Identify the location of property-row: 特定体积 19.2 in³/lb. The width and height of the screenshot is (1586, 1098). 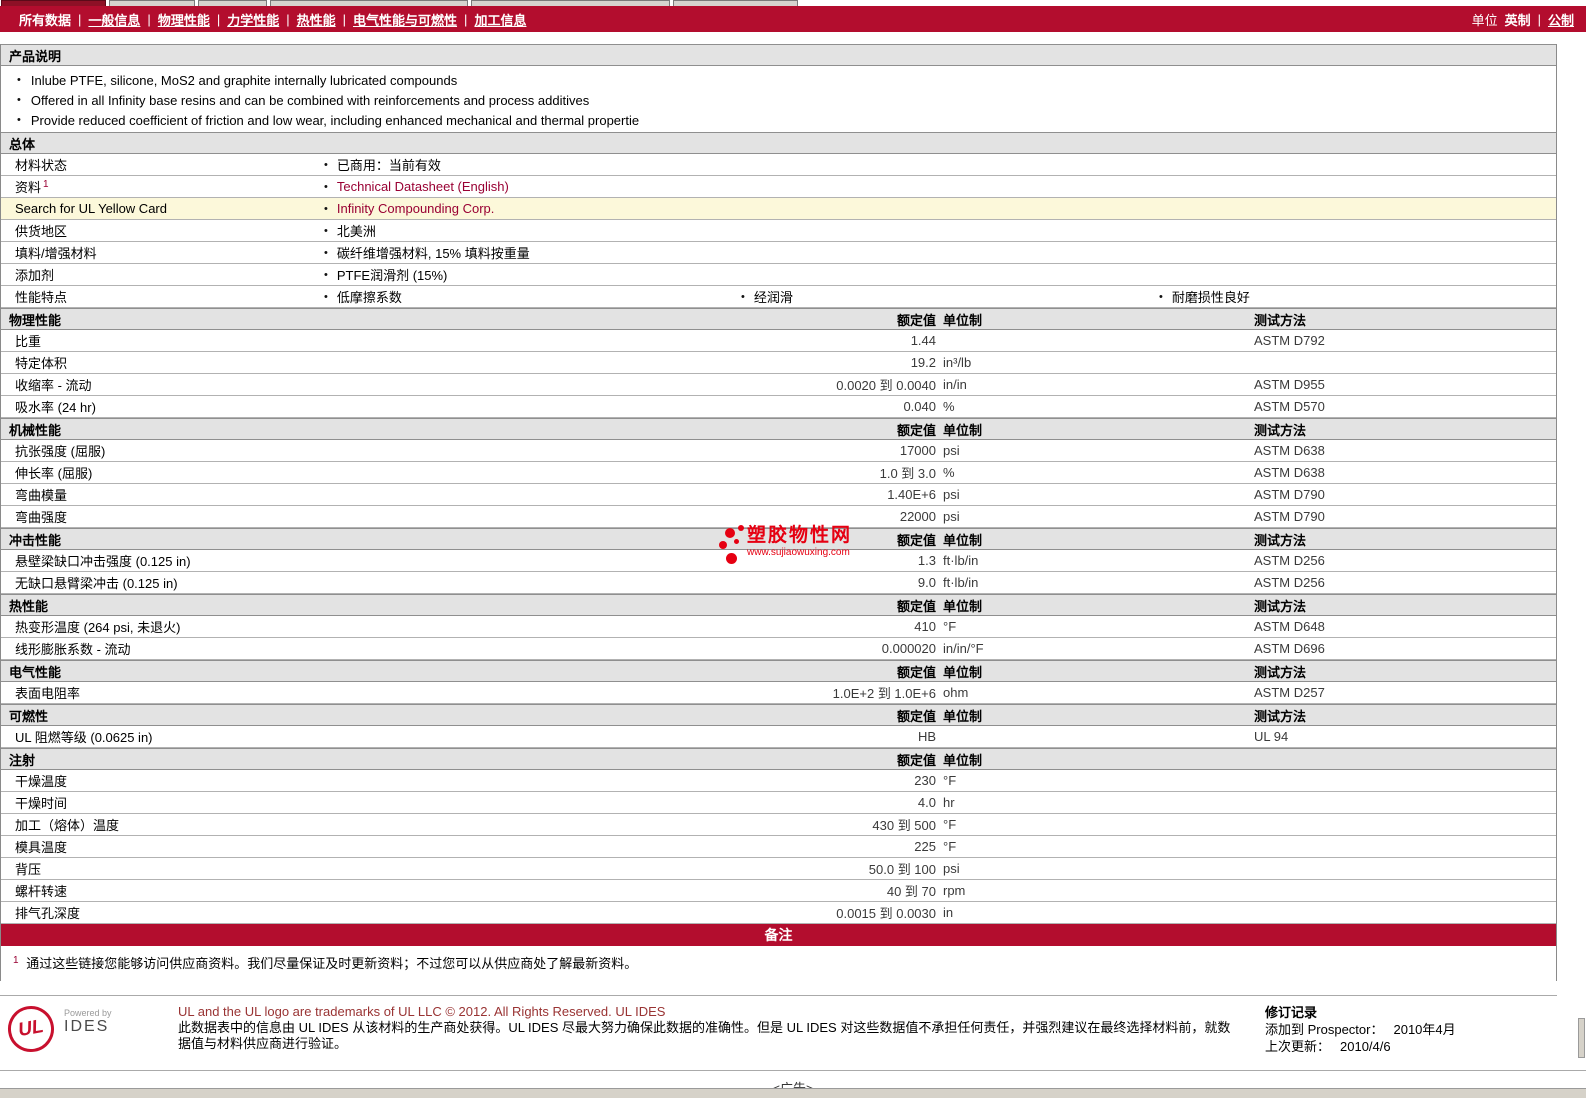
(778, 363).